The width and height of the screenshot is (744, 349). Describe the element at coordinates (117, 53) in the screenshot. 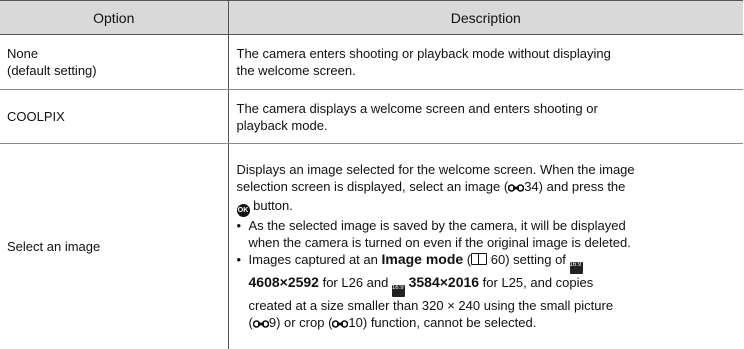

I see `option-name: None` at that location.